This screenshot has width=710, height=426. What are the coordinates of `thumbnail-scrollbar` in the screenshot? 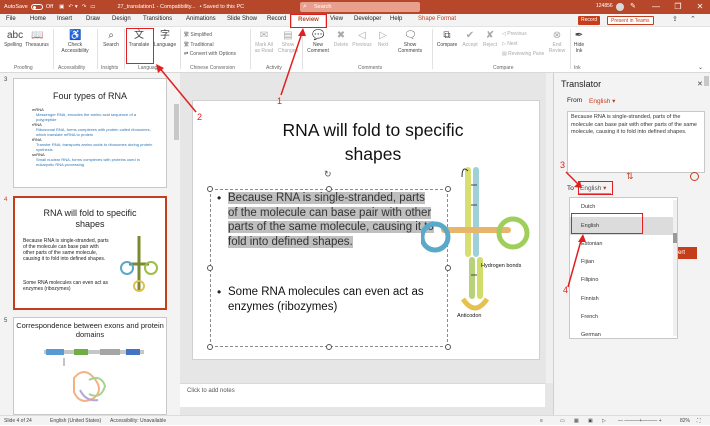 It's located at (176, 122).